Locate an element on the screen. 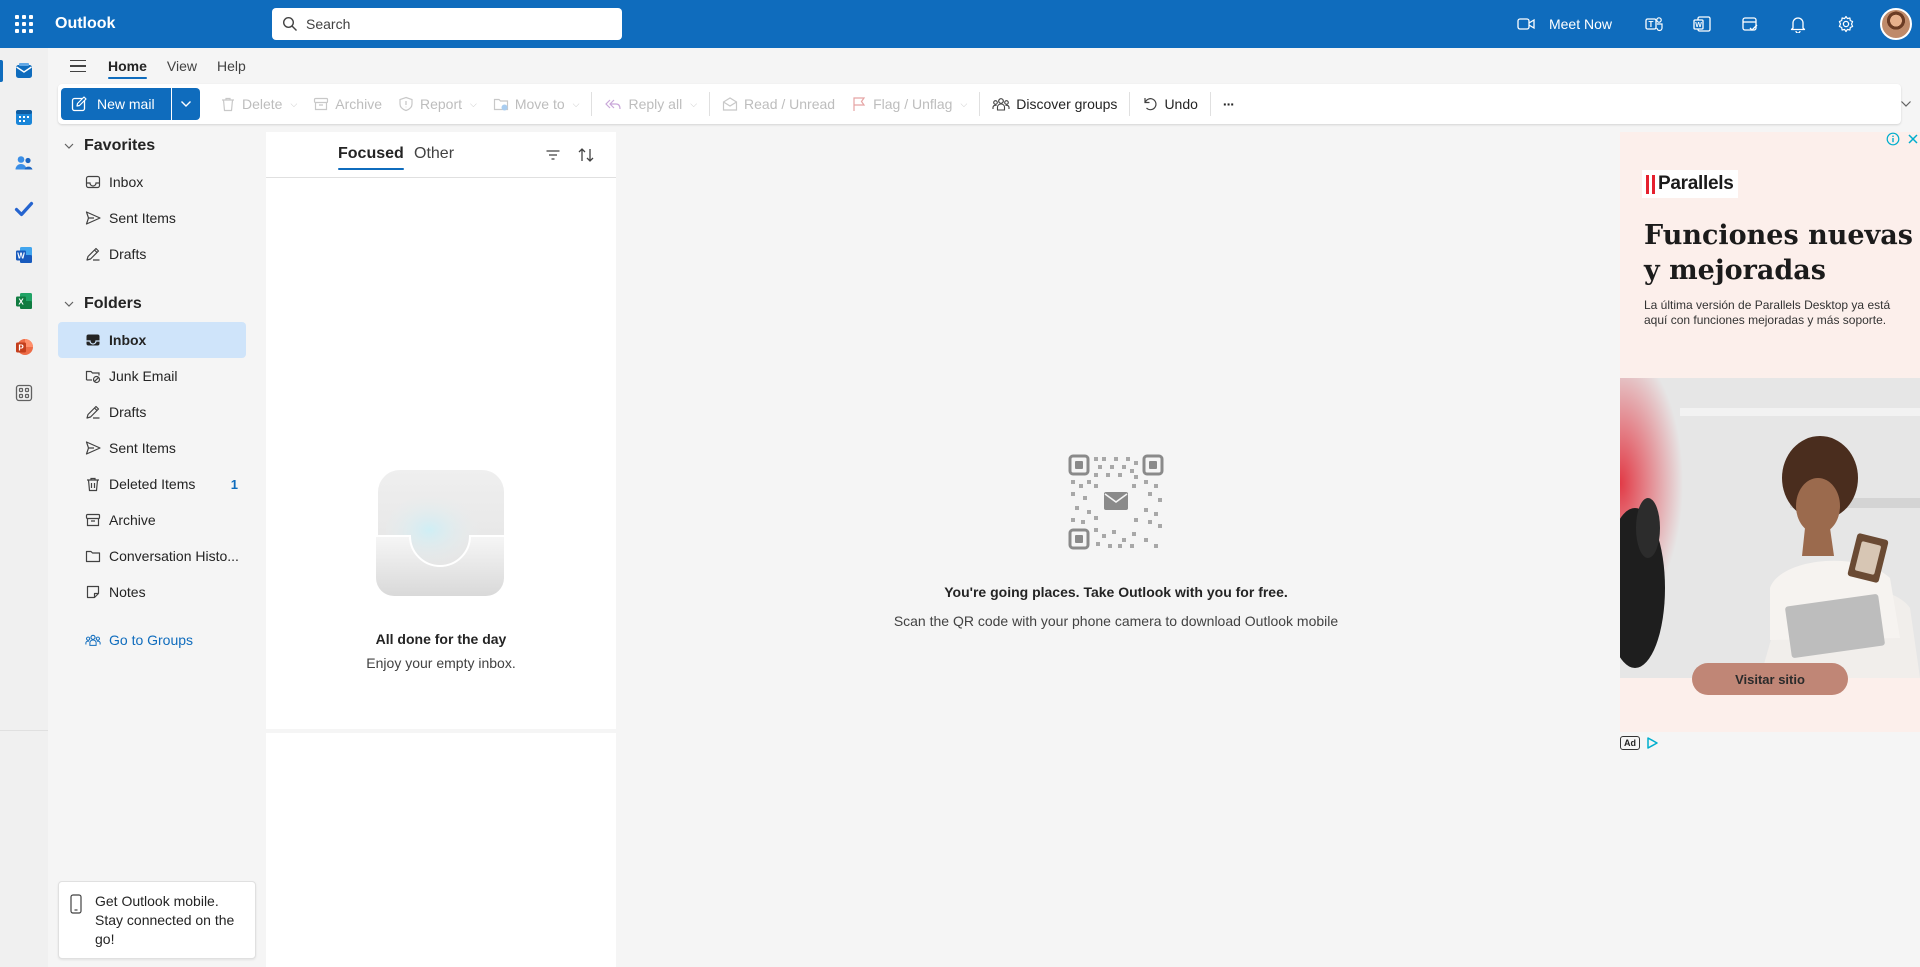 The height and width of the screenshot is (967, 1920). ribbon-collapse-icon is located at coordinates (1906, 104).